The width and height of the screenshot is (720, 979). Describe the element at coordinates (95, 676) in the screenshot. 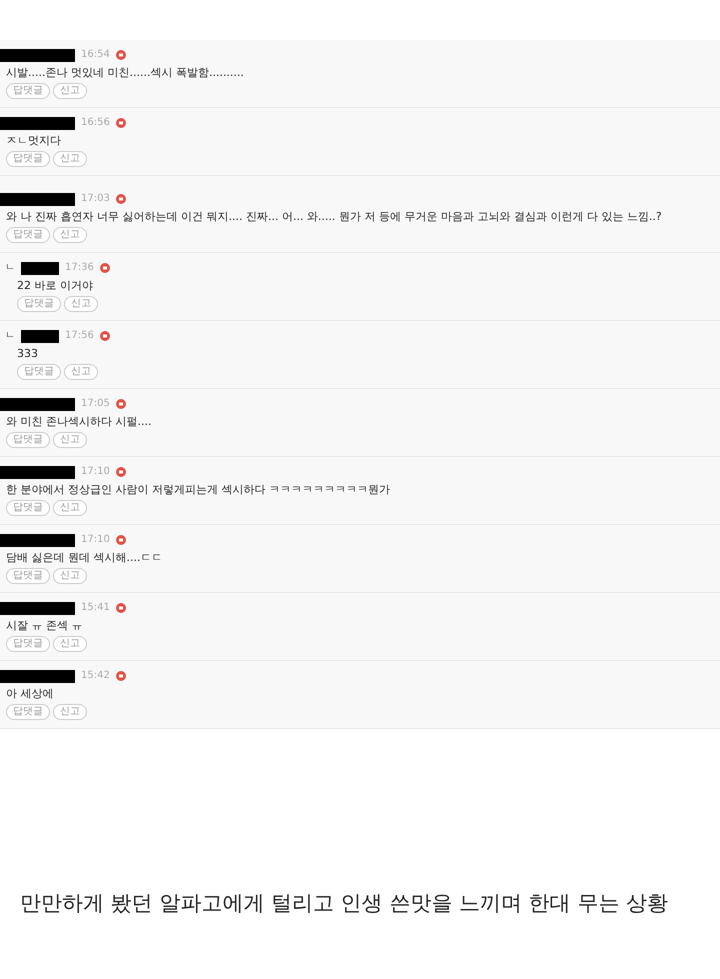

I see `comment-time: 15:42` at that location.